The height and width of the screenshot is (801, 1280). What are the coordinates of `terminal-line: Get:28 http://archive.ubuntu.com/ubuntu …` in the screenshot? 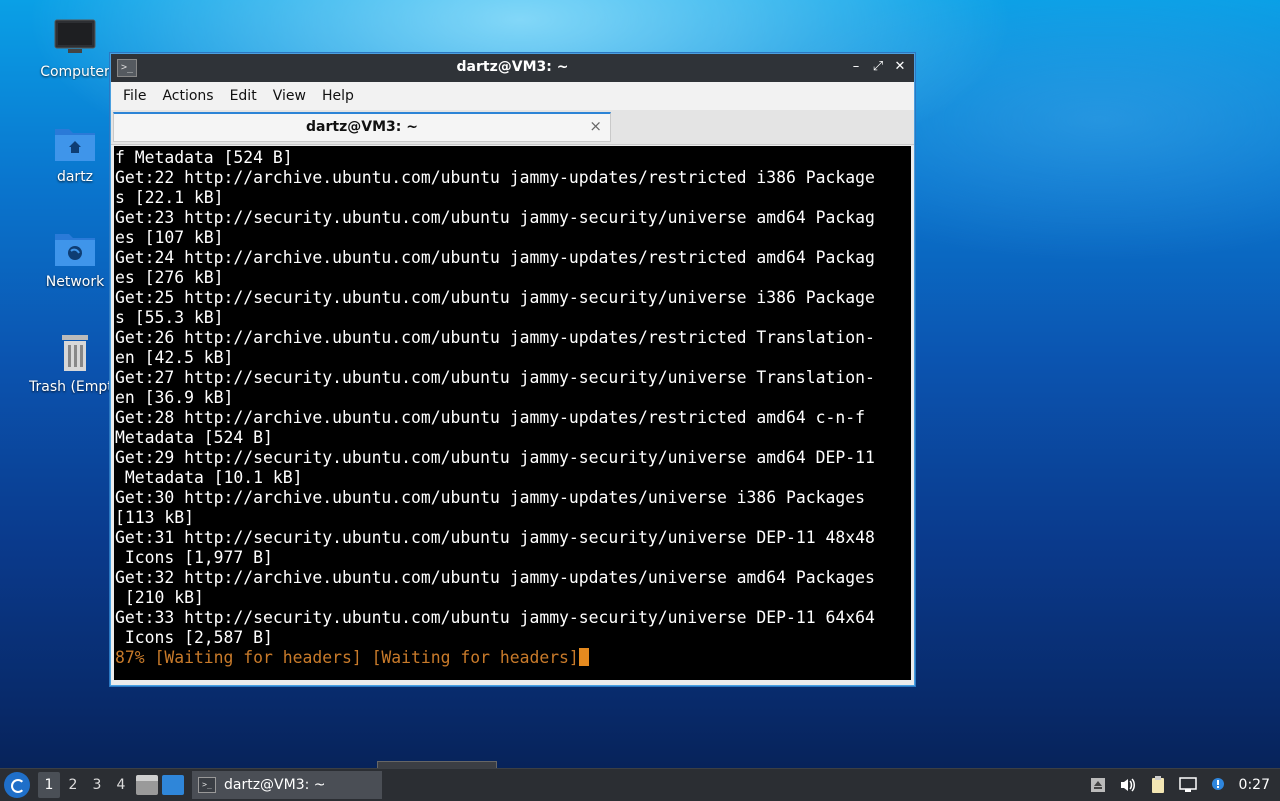 It's located at (490, 417).